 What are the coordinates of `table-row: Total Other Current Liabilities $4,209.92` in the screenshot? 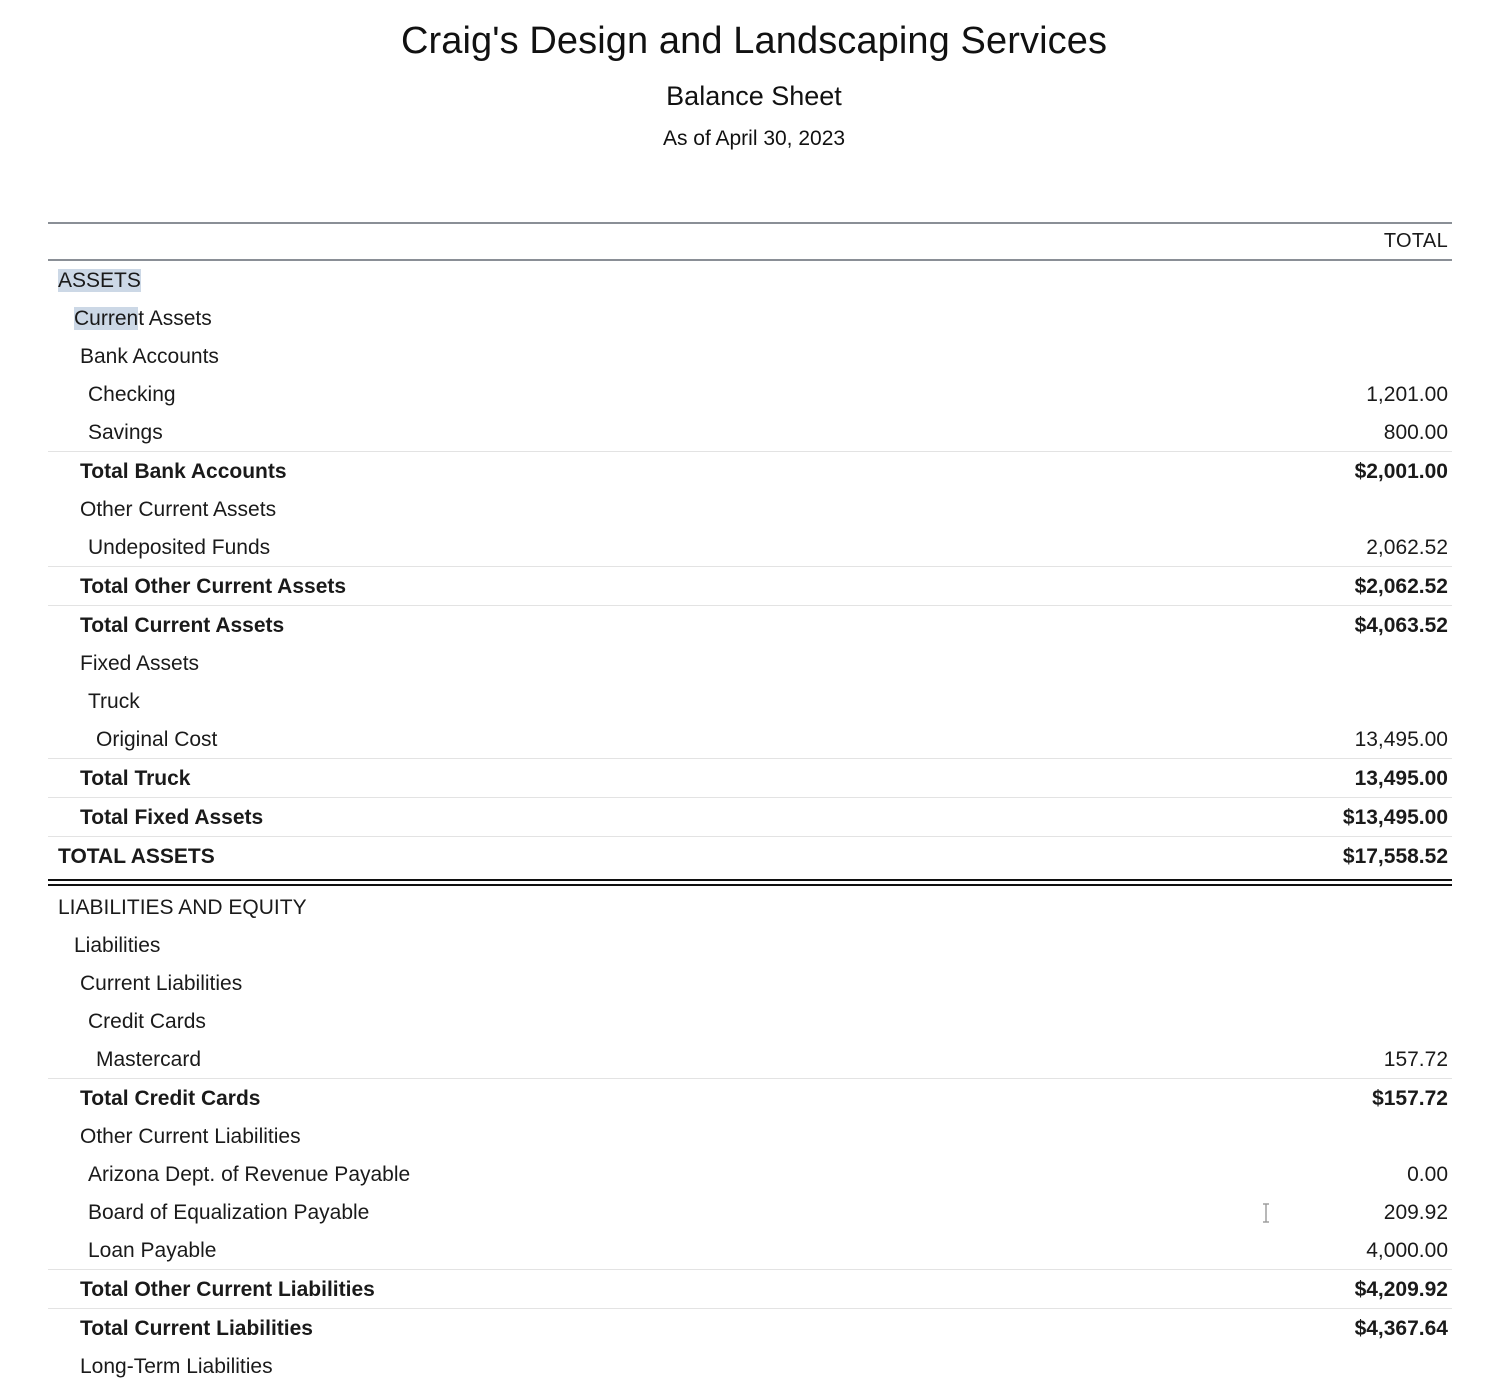 It's located at (750, 1288).